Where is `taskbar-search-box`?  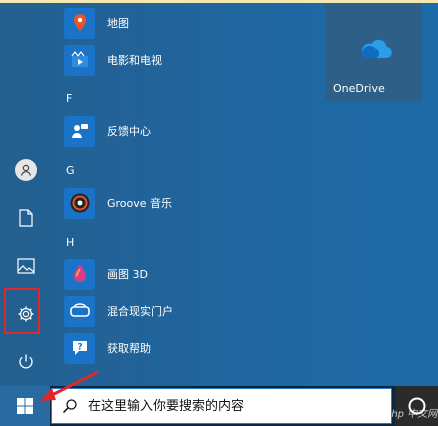 taskbar-search-box is located at coordinates (221, 406).